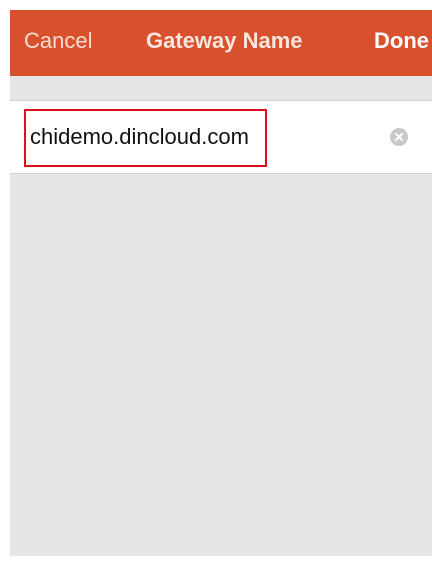 The width and height of the screenshot is (432, 561). I want to click on gateway-name-row, so click(221, 137).